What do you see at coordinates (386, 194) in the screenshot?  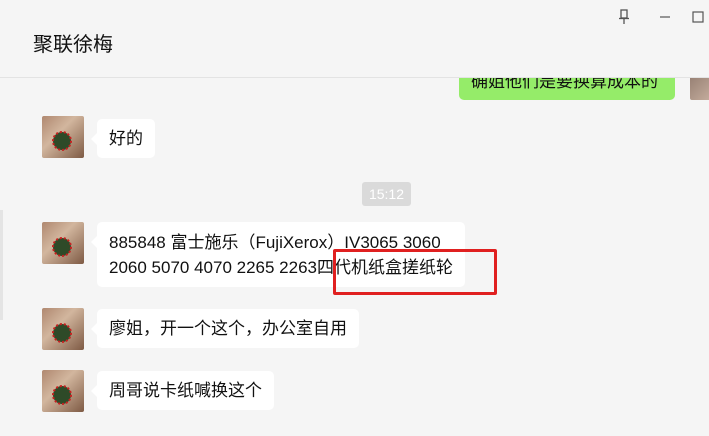 I see `time-divider: 15:12` at bounding box center [386, 194].